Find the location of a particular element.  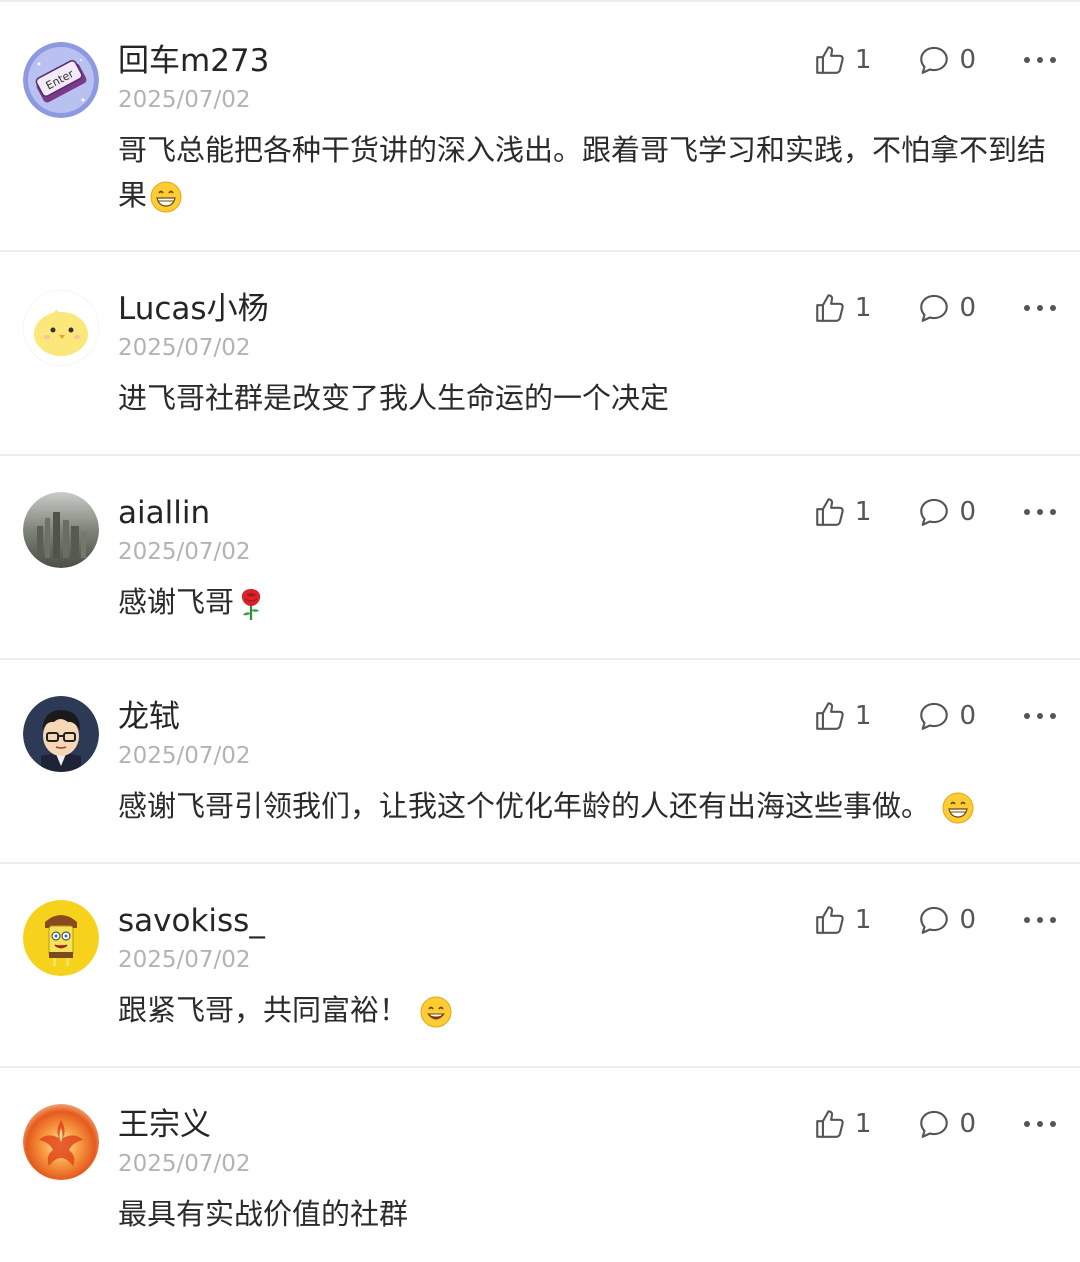

enter-key-avatar: Enter is located at coordinates (61, 80).